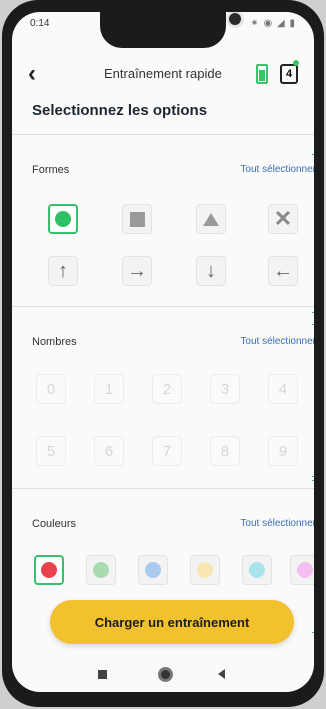 Image resolution: width=326 pixels, height=709 pixels. I want to click on number-tile: 7, so click(167, 451).